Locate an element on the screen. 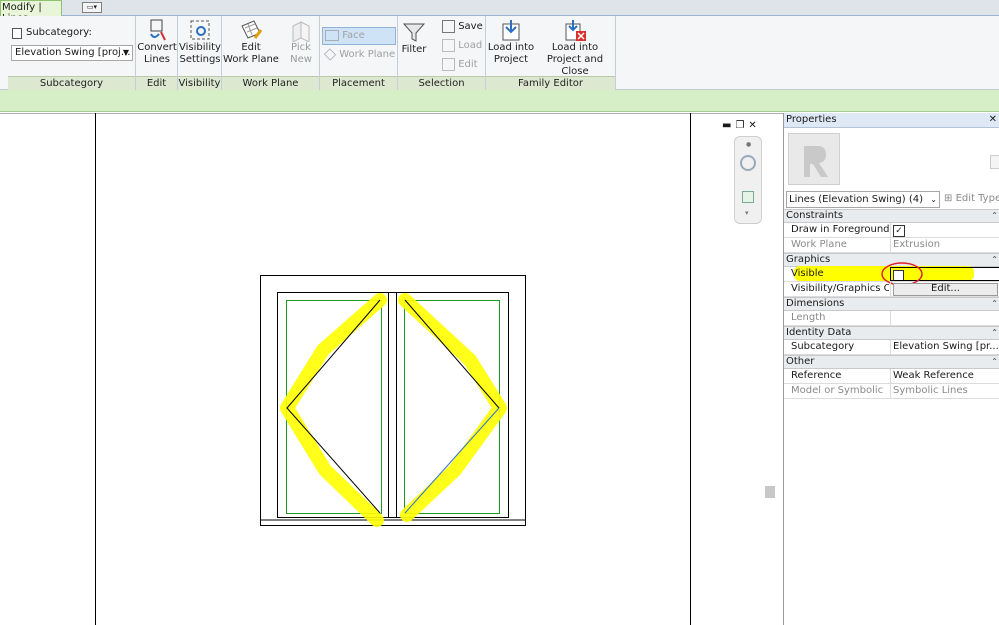 The width and height of the screenshot is (999, 625). group-identity-data: Identity Data ⌃ is located at coordinates (891, 333).